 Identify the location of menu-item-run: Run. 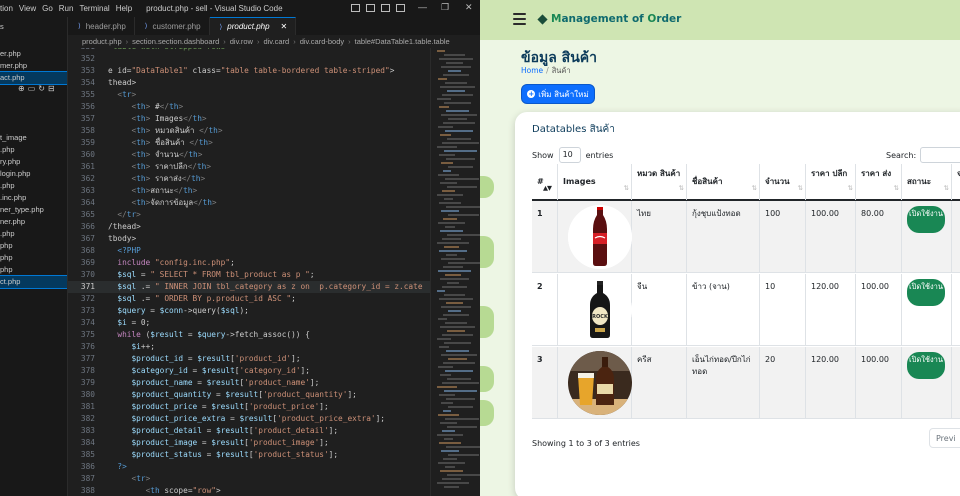
(69, 8).